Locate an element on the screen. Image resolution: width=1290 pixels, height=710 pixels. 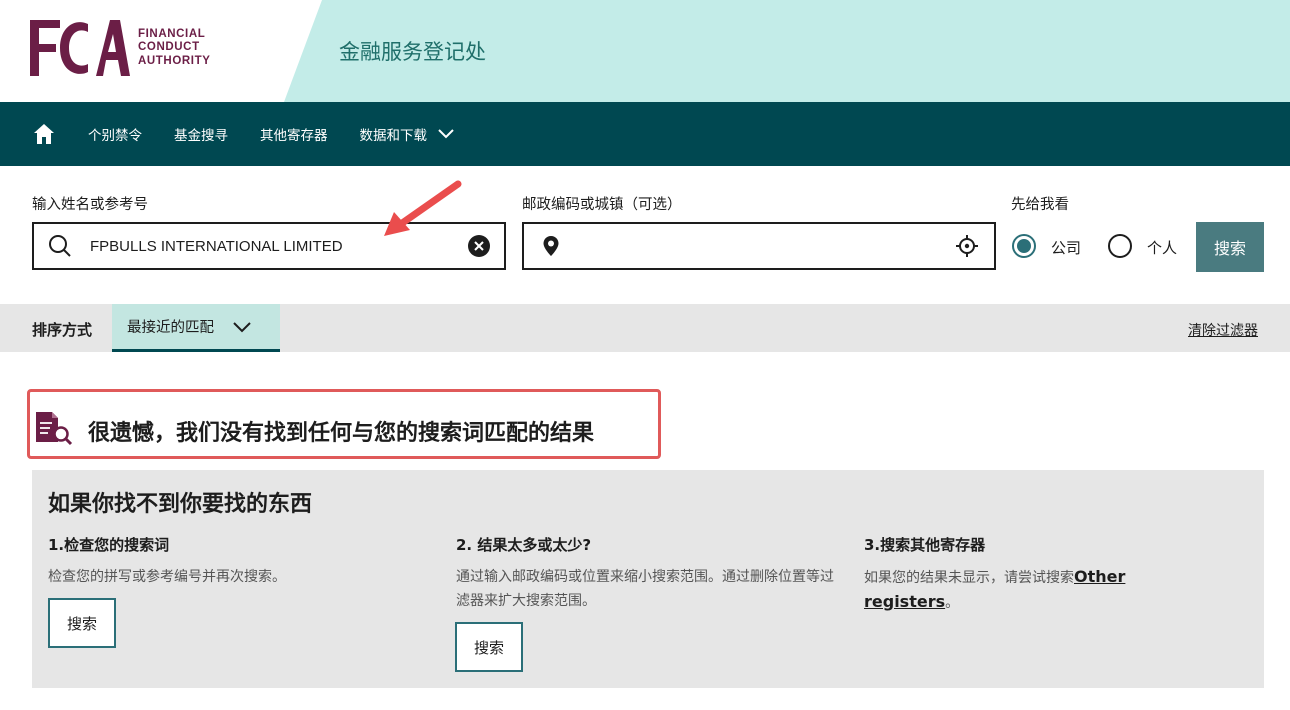
logo-line: AUTHORITY is located at coordinates (174, 60).